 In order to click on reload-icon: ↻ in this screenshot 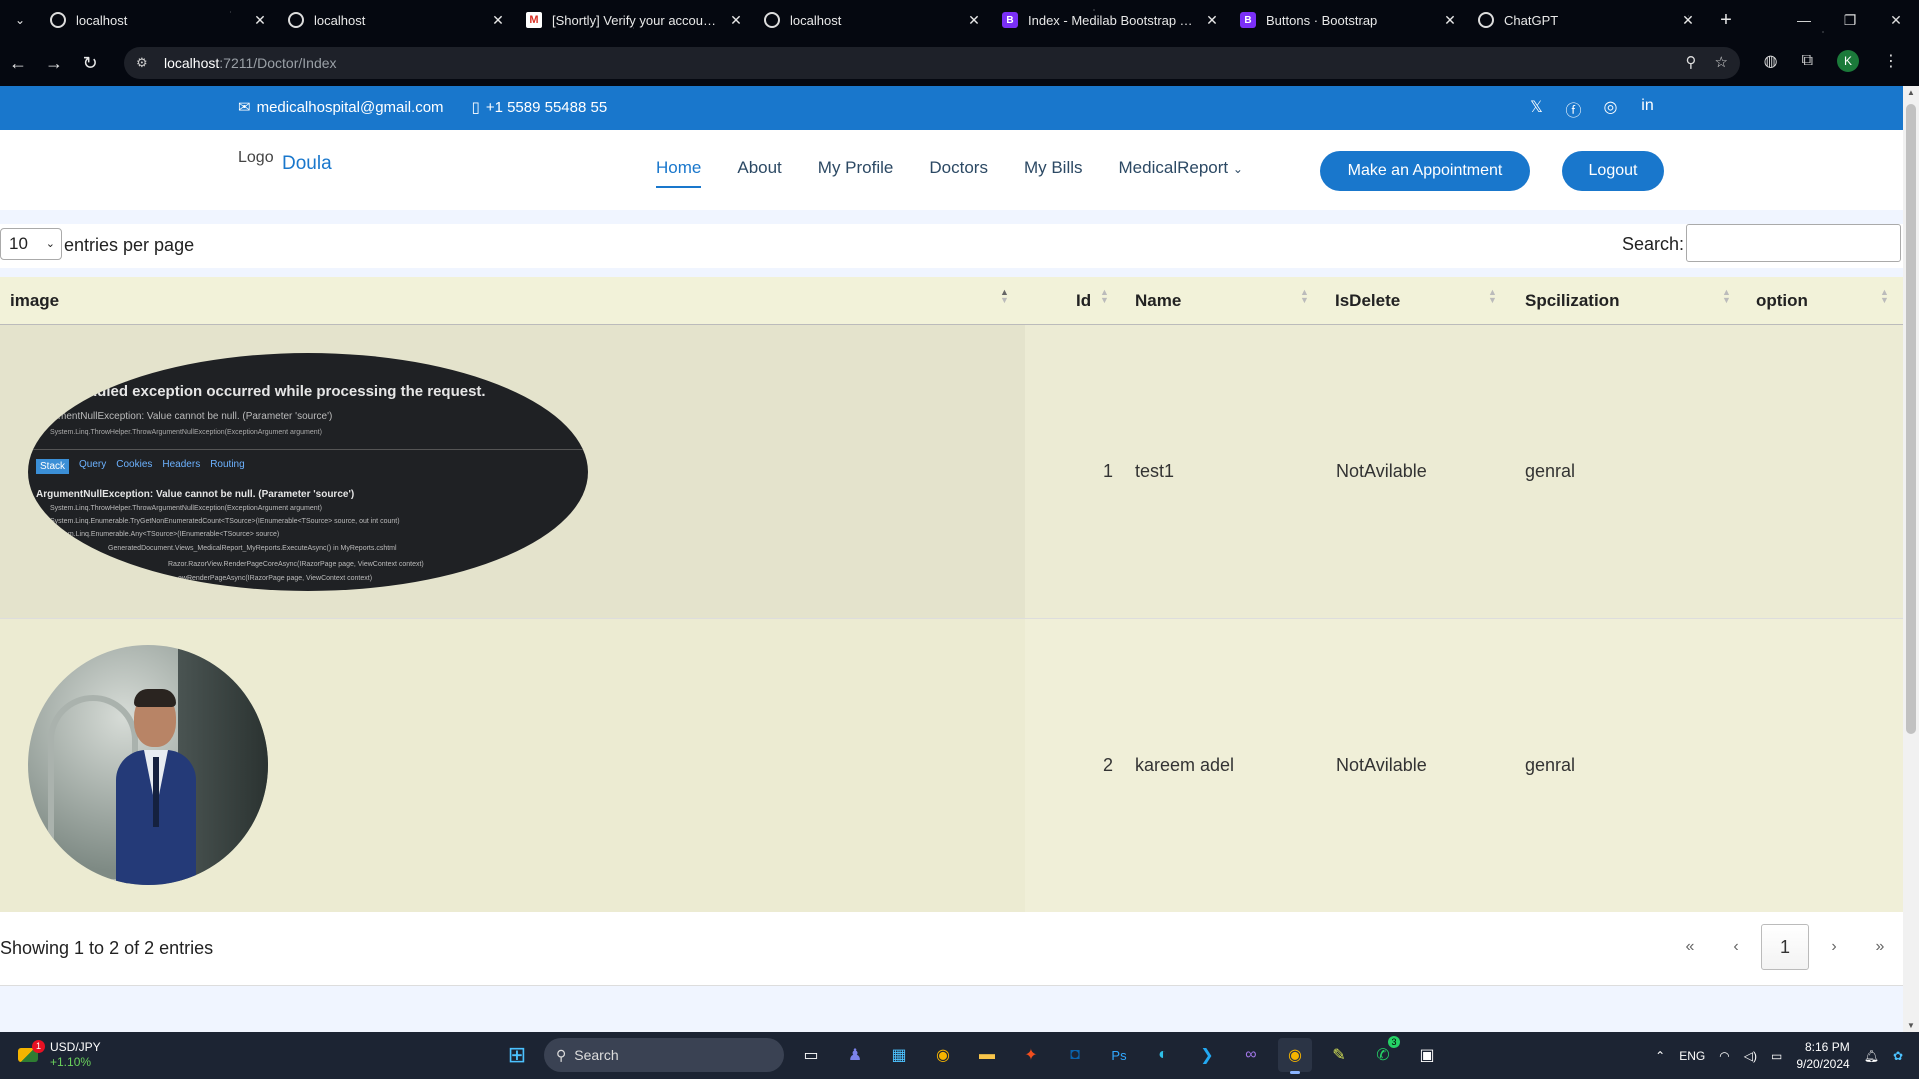, I will do `click(90, 63)`.